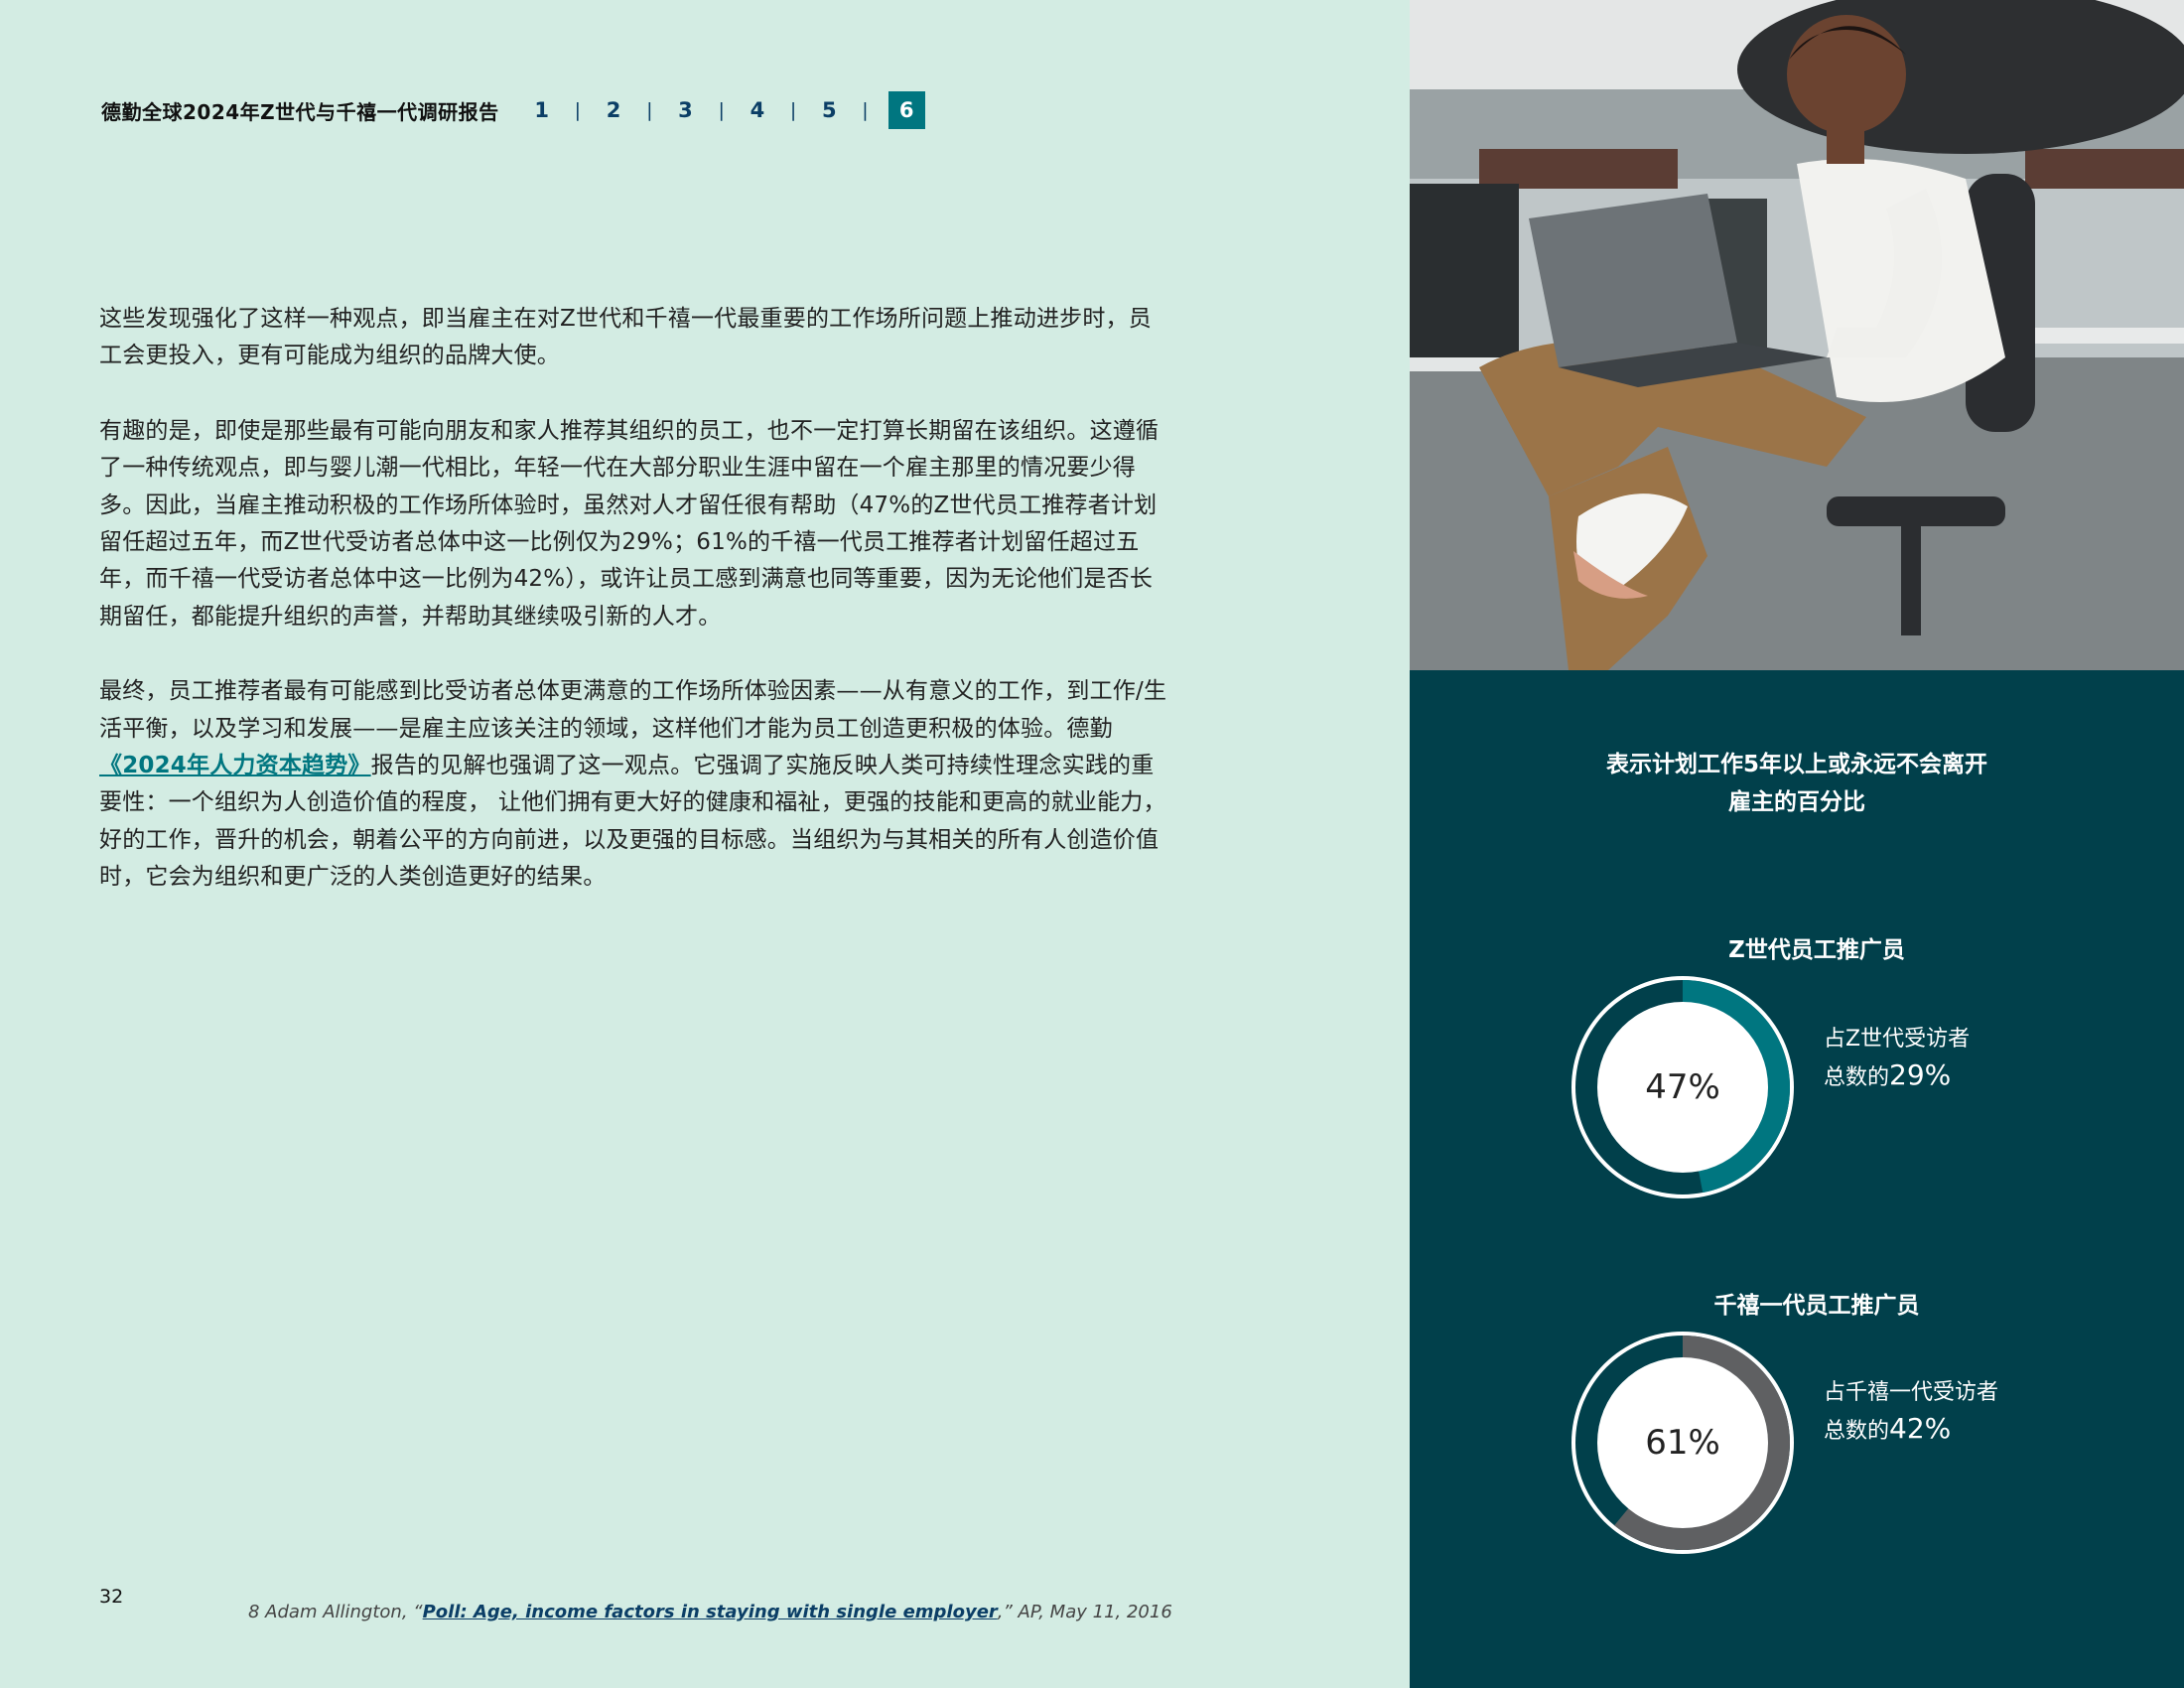  What do you see at coordinates (829, 110) in the screenshot?
I see `chapter-link-5: 5` at bounding box center [829, 110].